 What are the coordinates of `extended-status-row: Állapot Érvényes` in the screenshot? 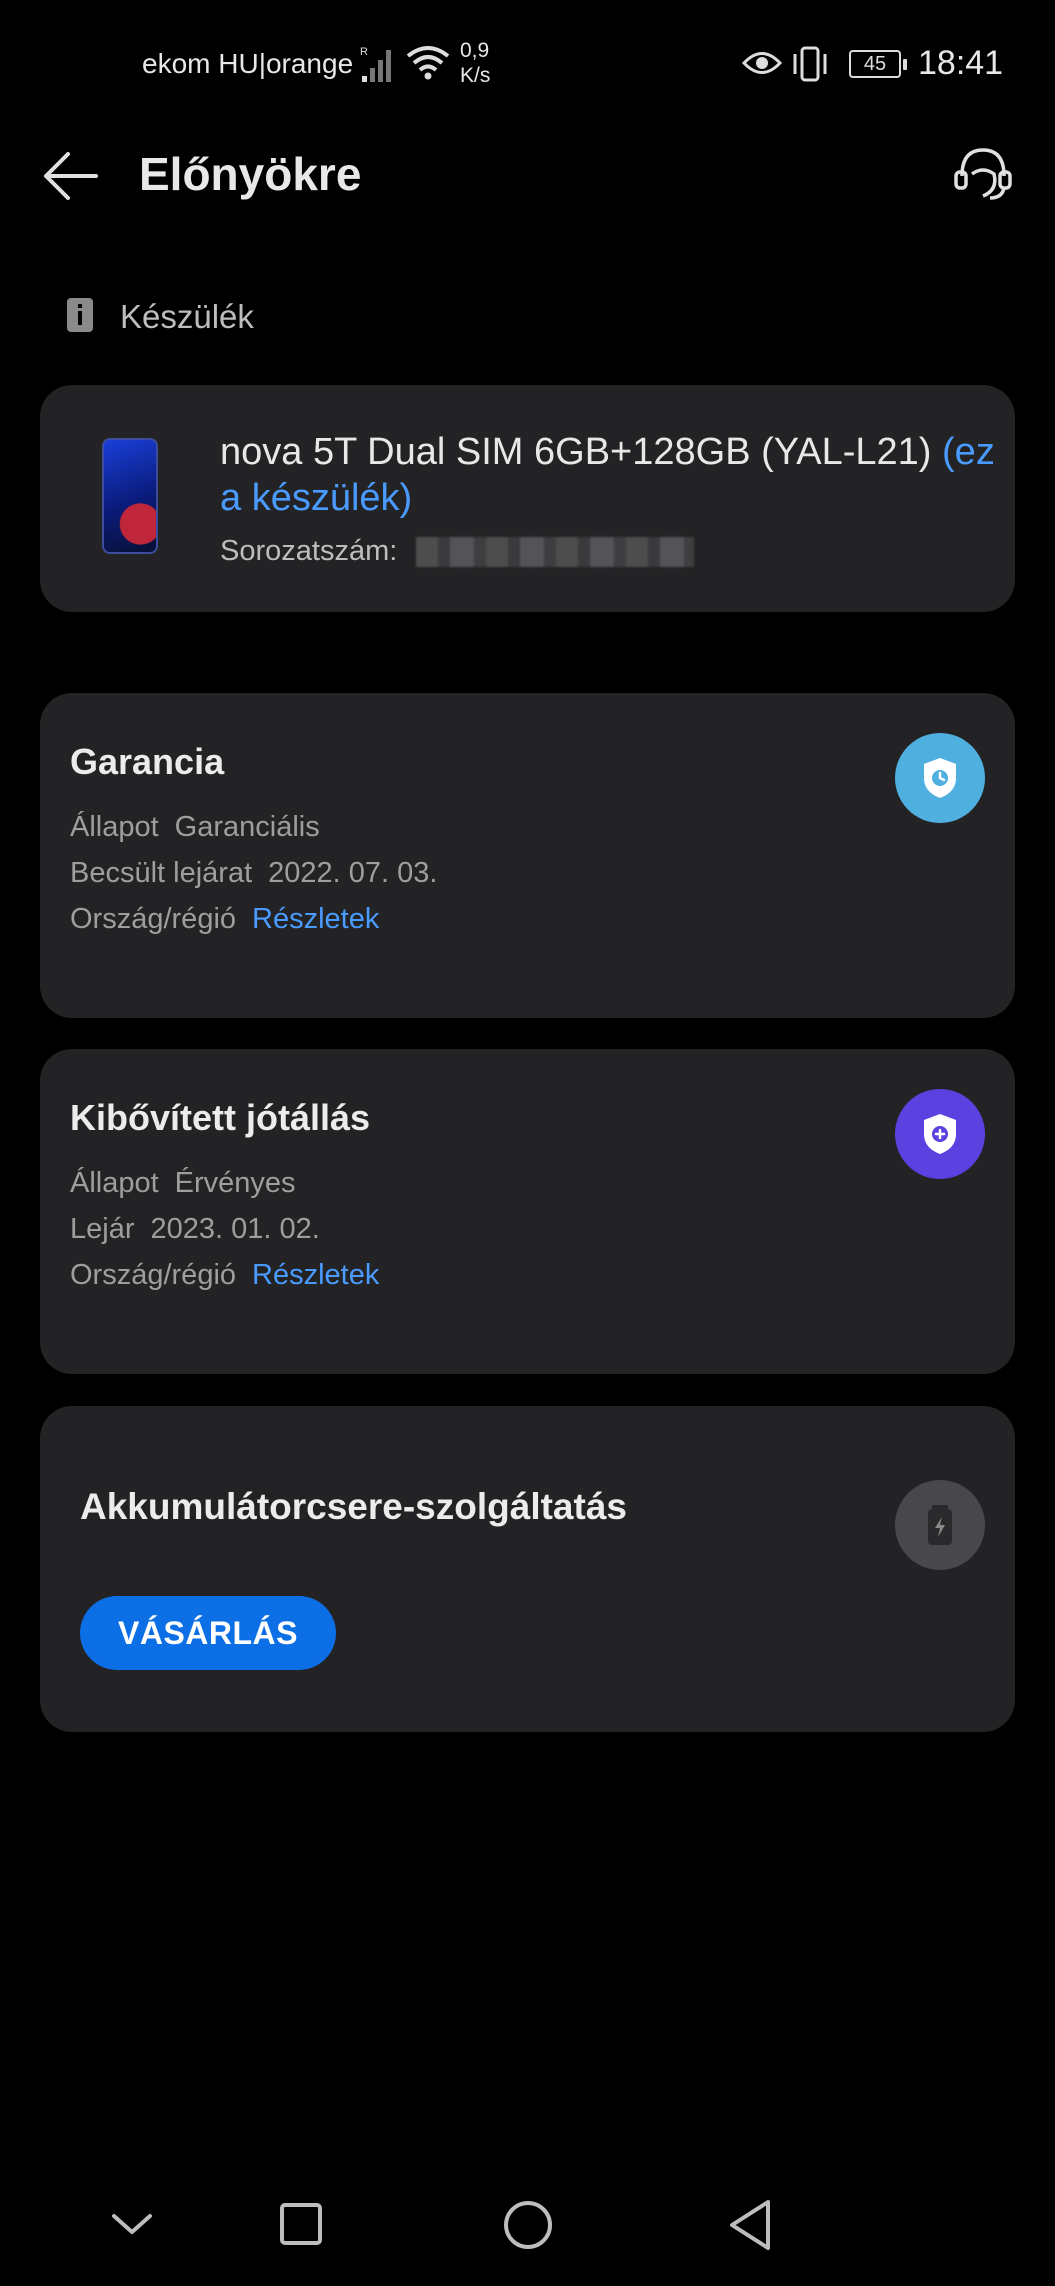 It's located at (183, 1183).